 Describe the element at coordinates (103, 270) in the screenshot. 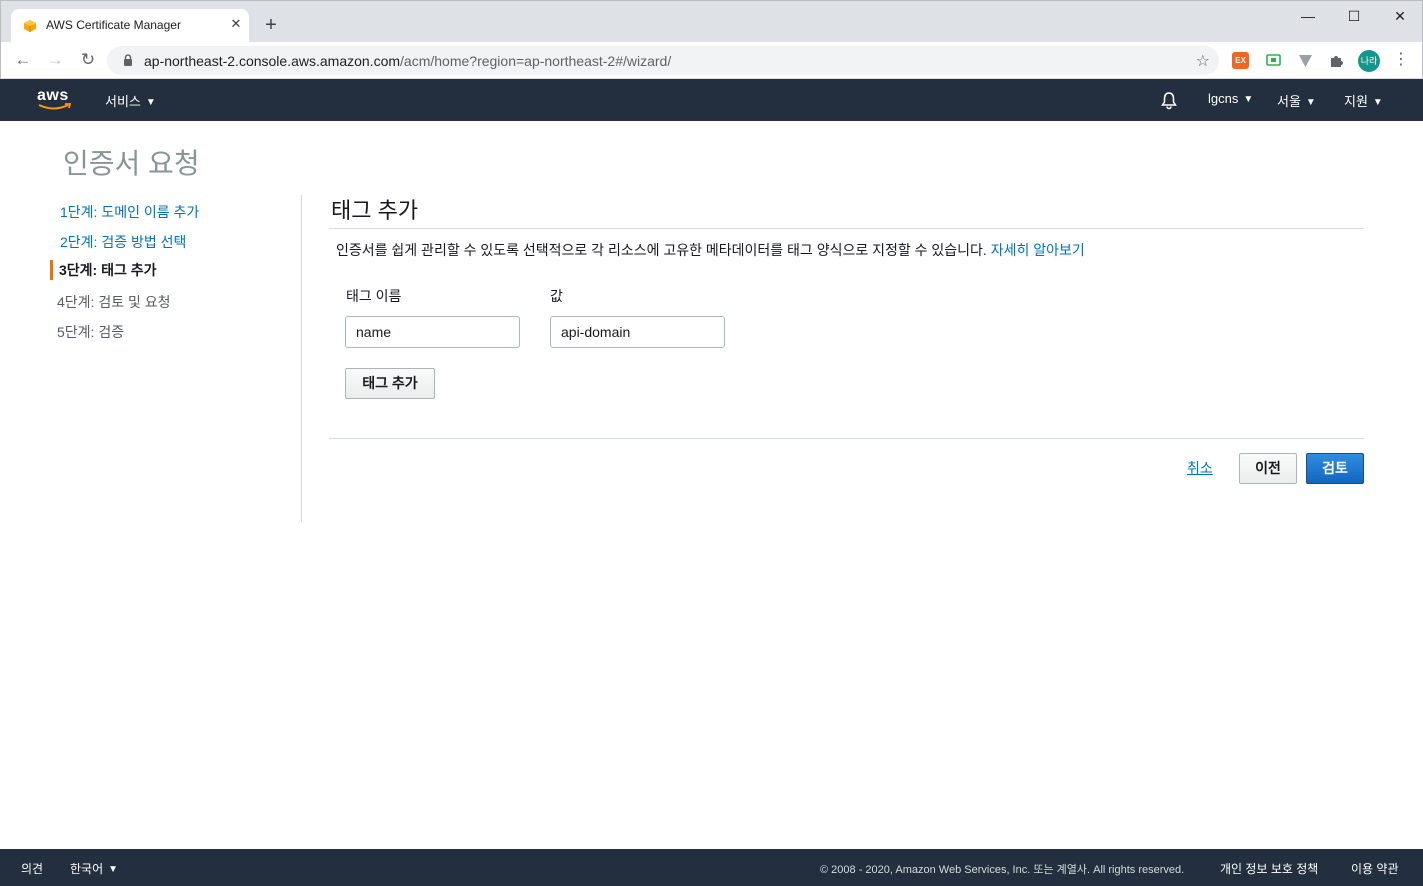

I see `step-3-current: 3단계: 태그 추가` at that location.